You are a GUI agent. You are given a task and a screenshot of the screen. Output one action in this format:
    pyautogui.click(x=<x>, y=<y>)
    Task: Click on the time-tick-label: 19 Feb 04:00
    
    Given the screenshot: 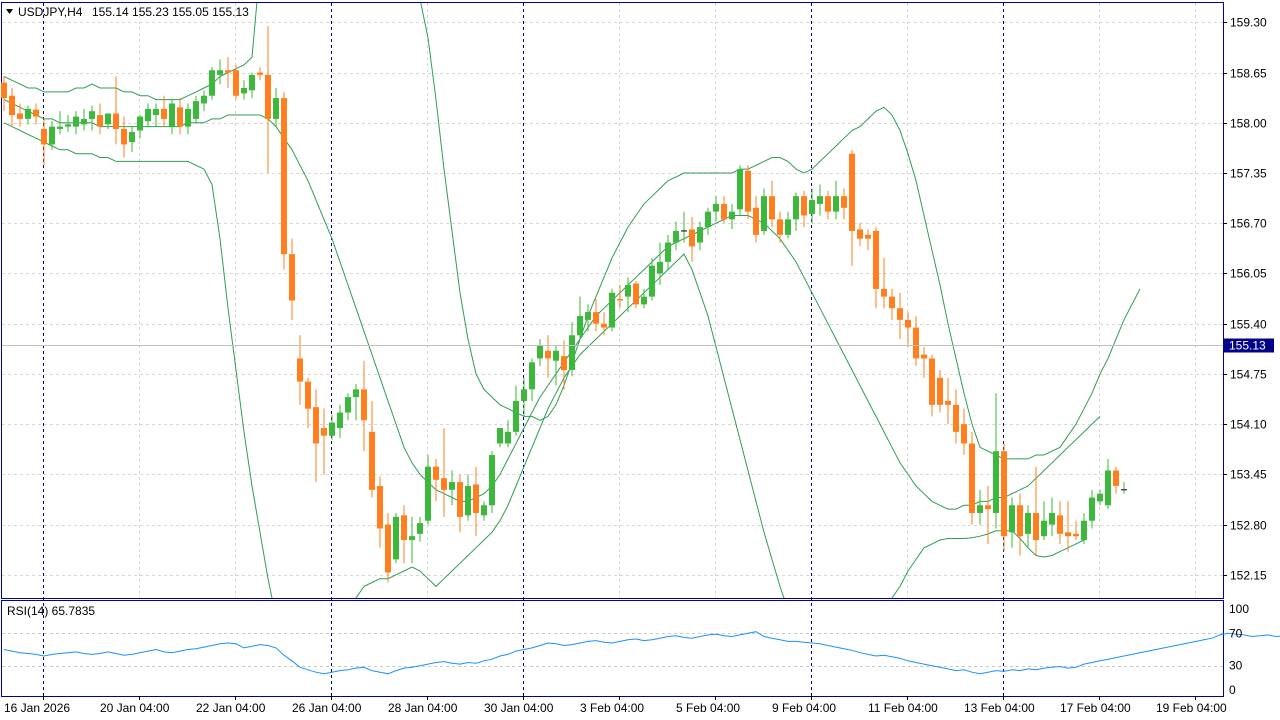 What is the action you would take?
    pyautogui.click(x=1191, y=708)
    